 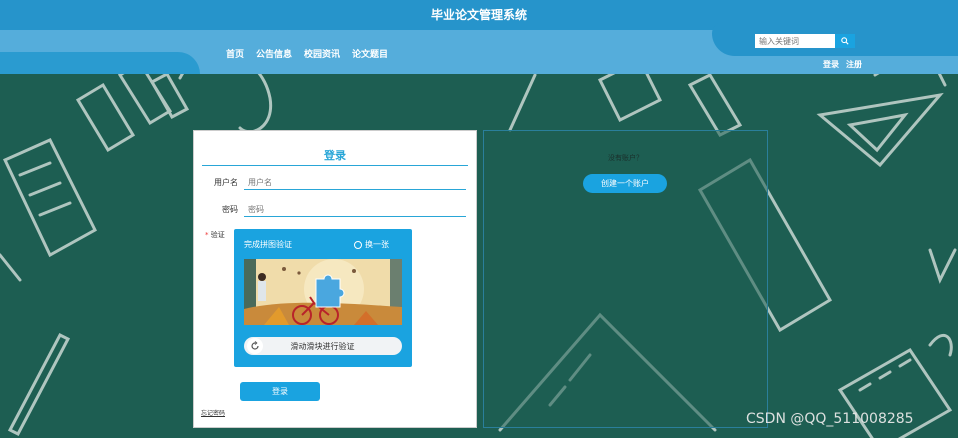 What do you see at coordinates (830, 419) in the screenshot?
I see `watermark: CSDN @QQ_511008285` at bounding box center [830, 419].